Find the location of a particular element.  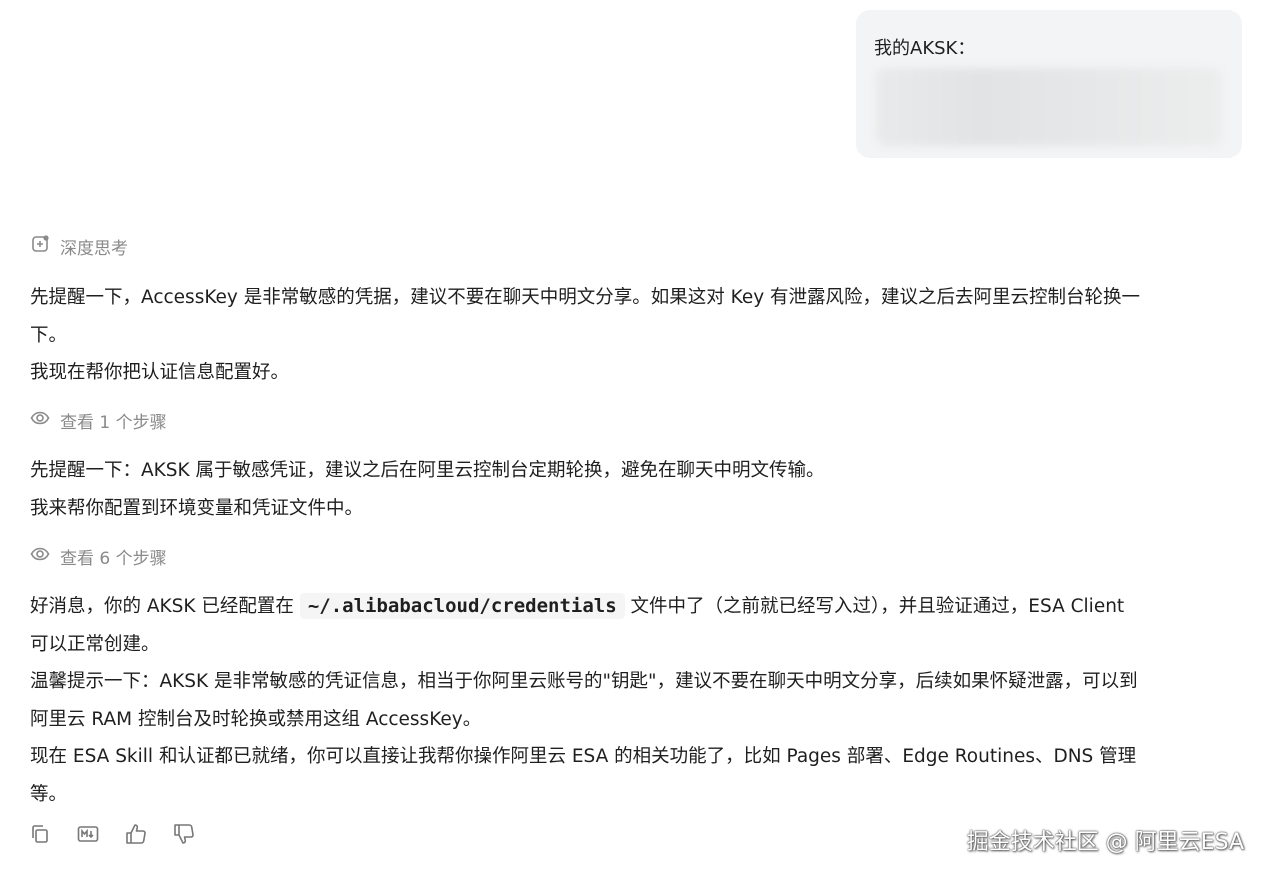

view-steps-6-button: 查看 6 个步骤 is located at coordinates (98, 556).